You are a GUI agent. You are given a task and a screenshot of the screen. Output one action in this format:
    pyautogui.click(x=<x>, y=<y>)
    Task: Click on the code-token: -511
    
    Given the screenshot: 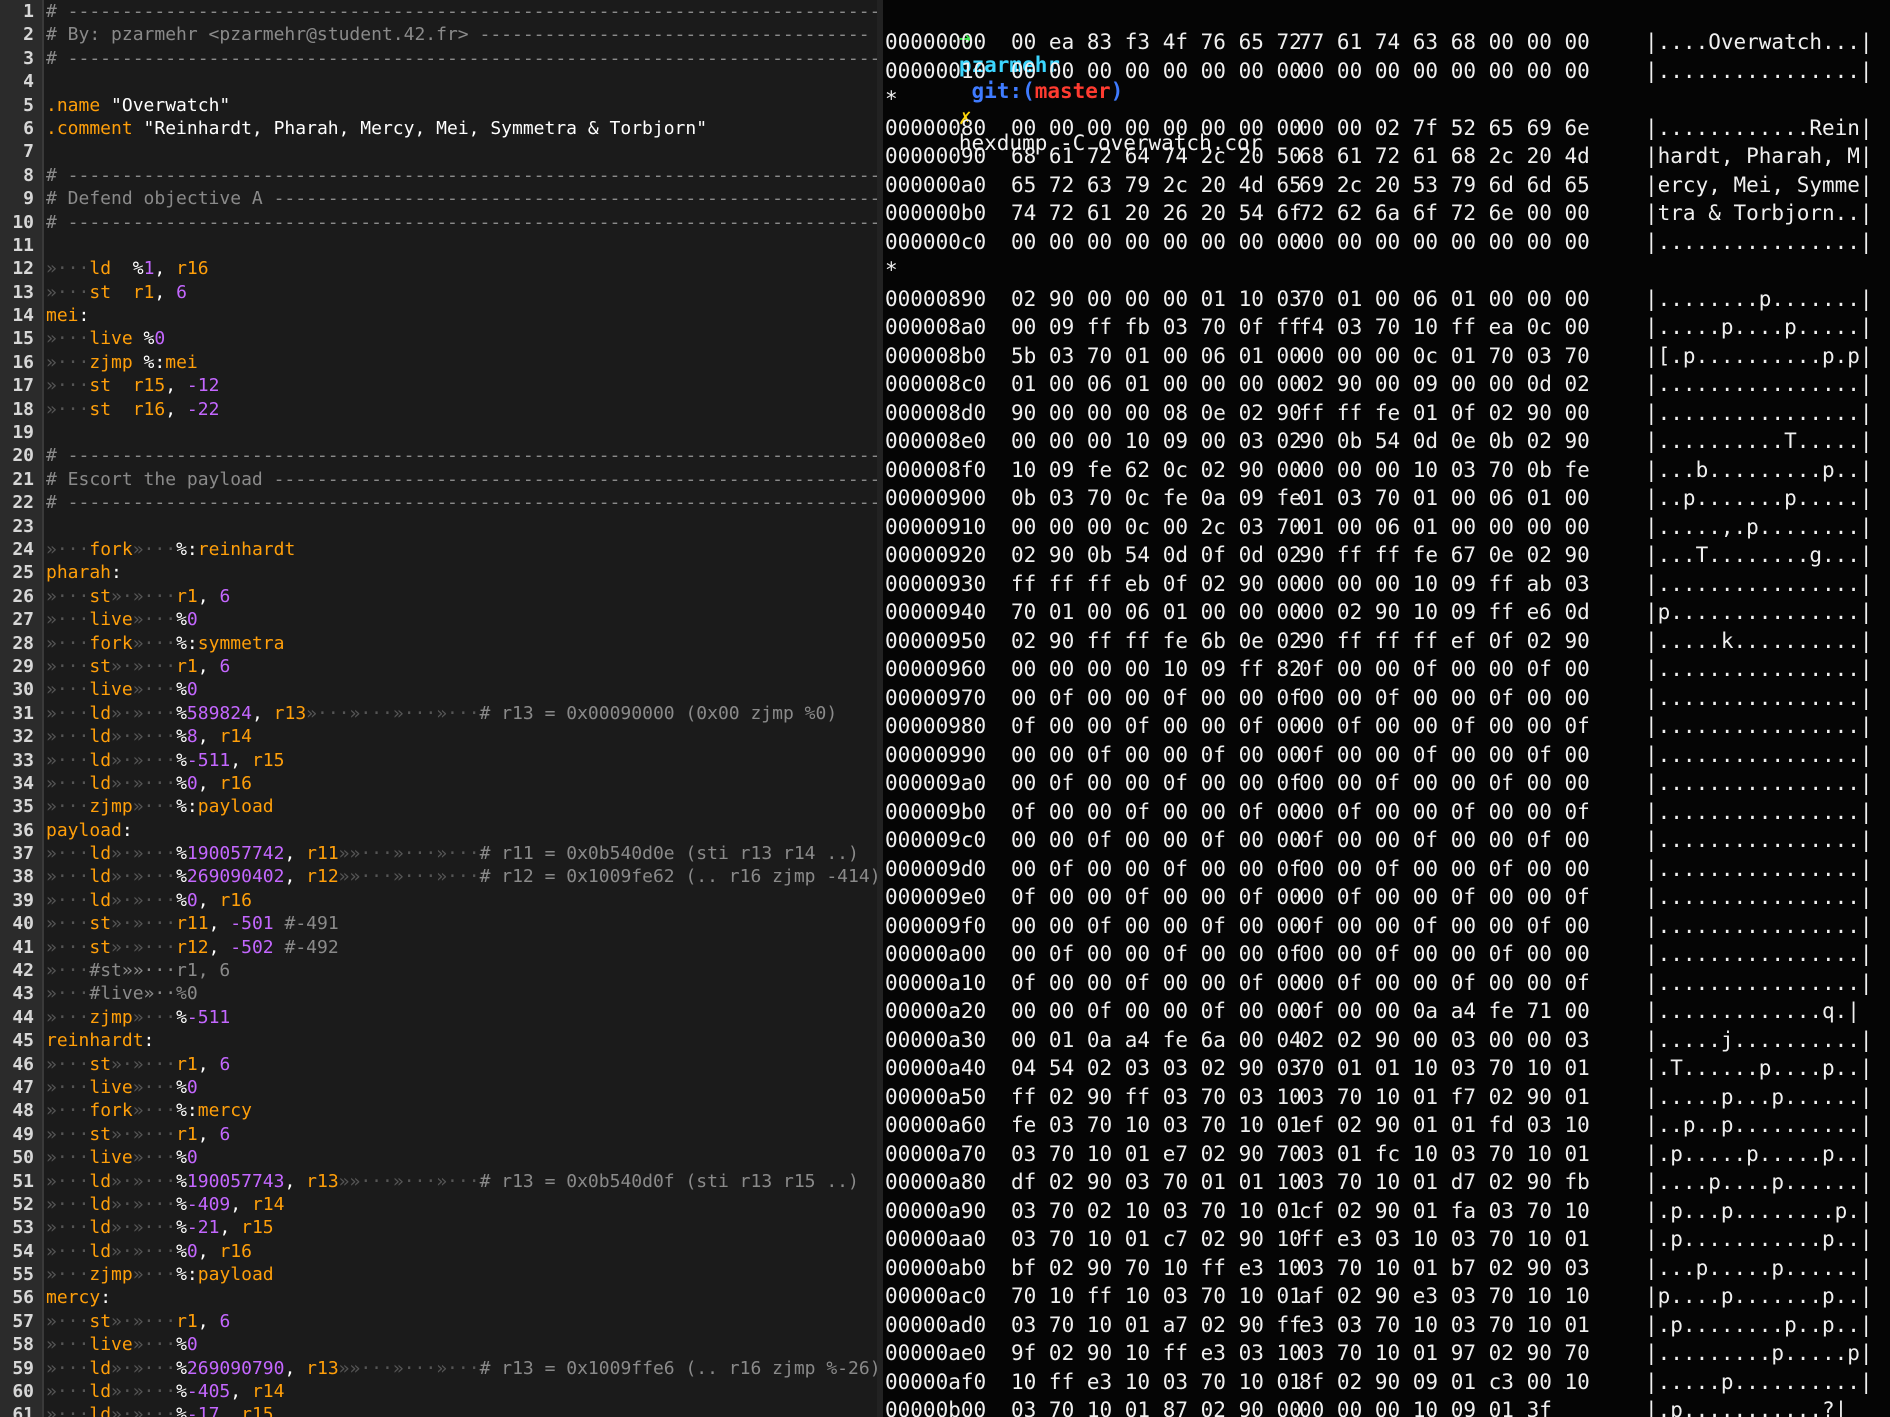 What is the action you would take?
    pyautogui.click(x=208, y=760)
    